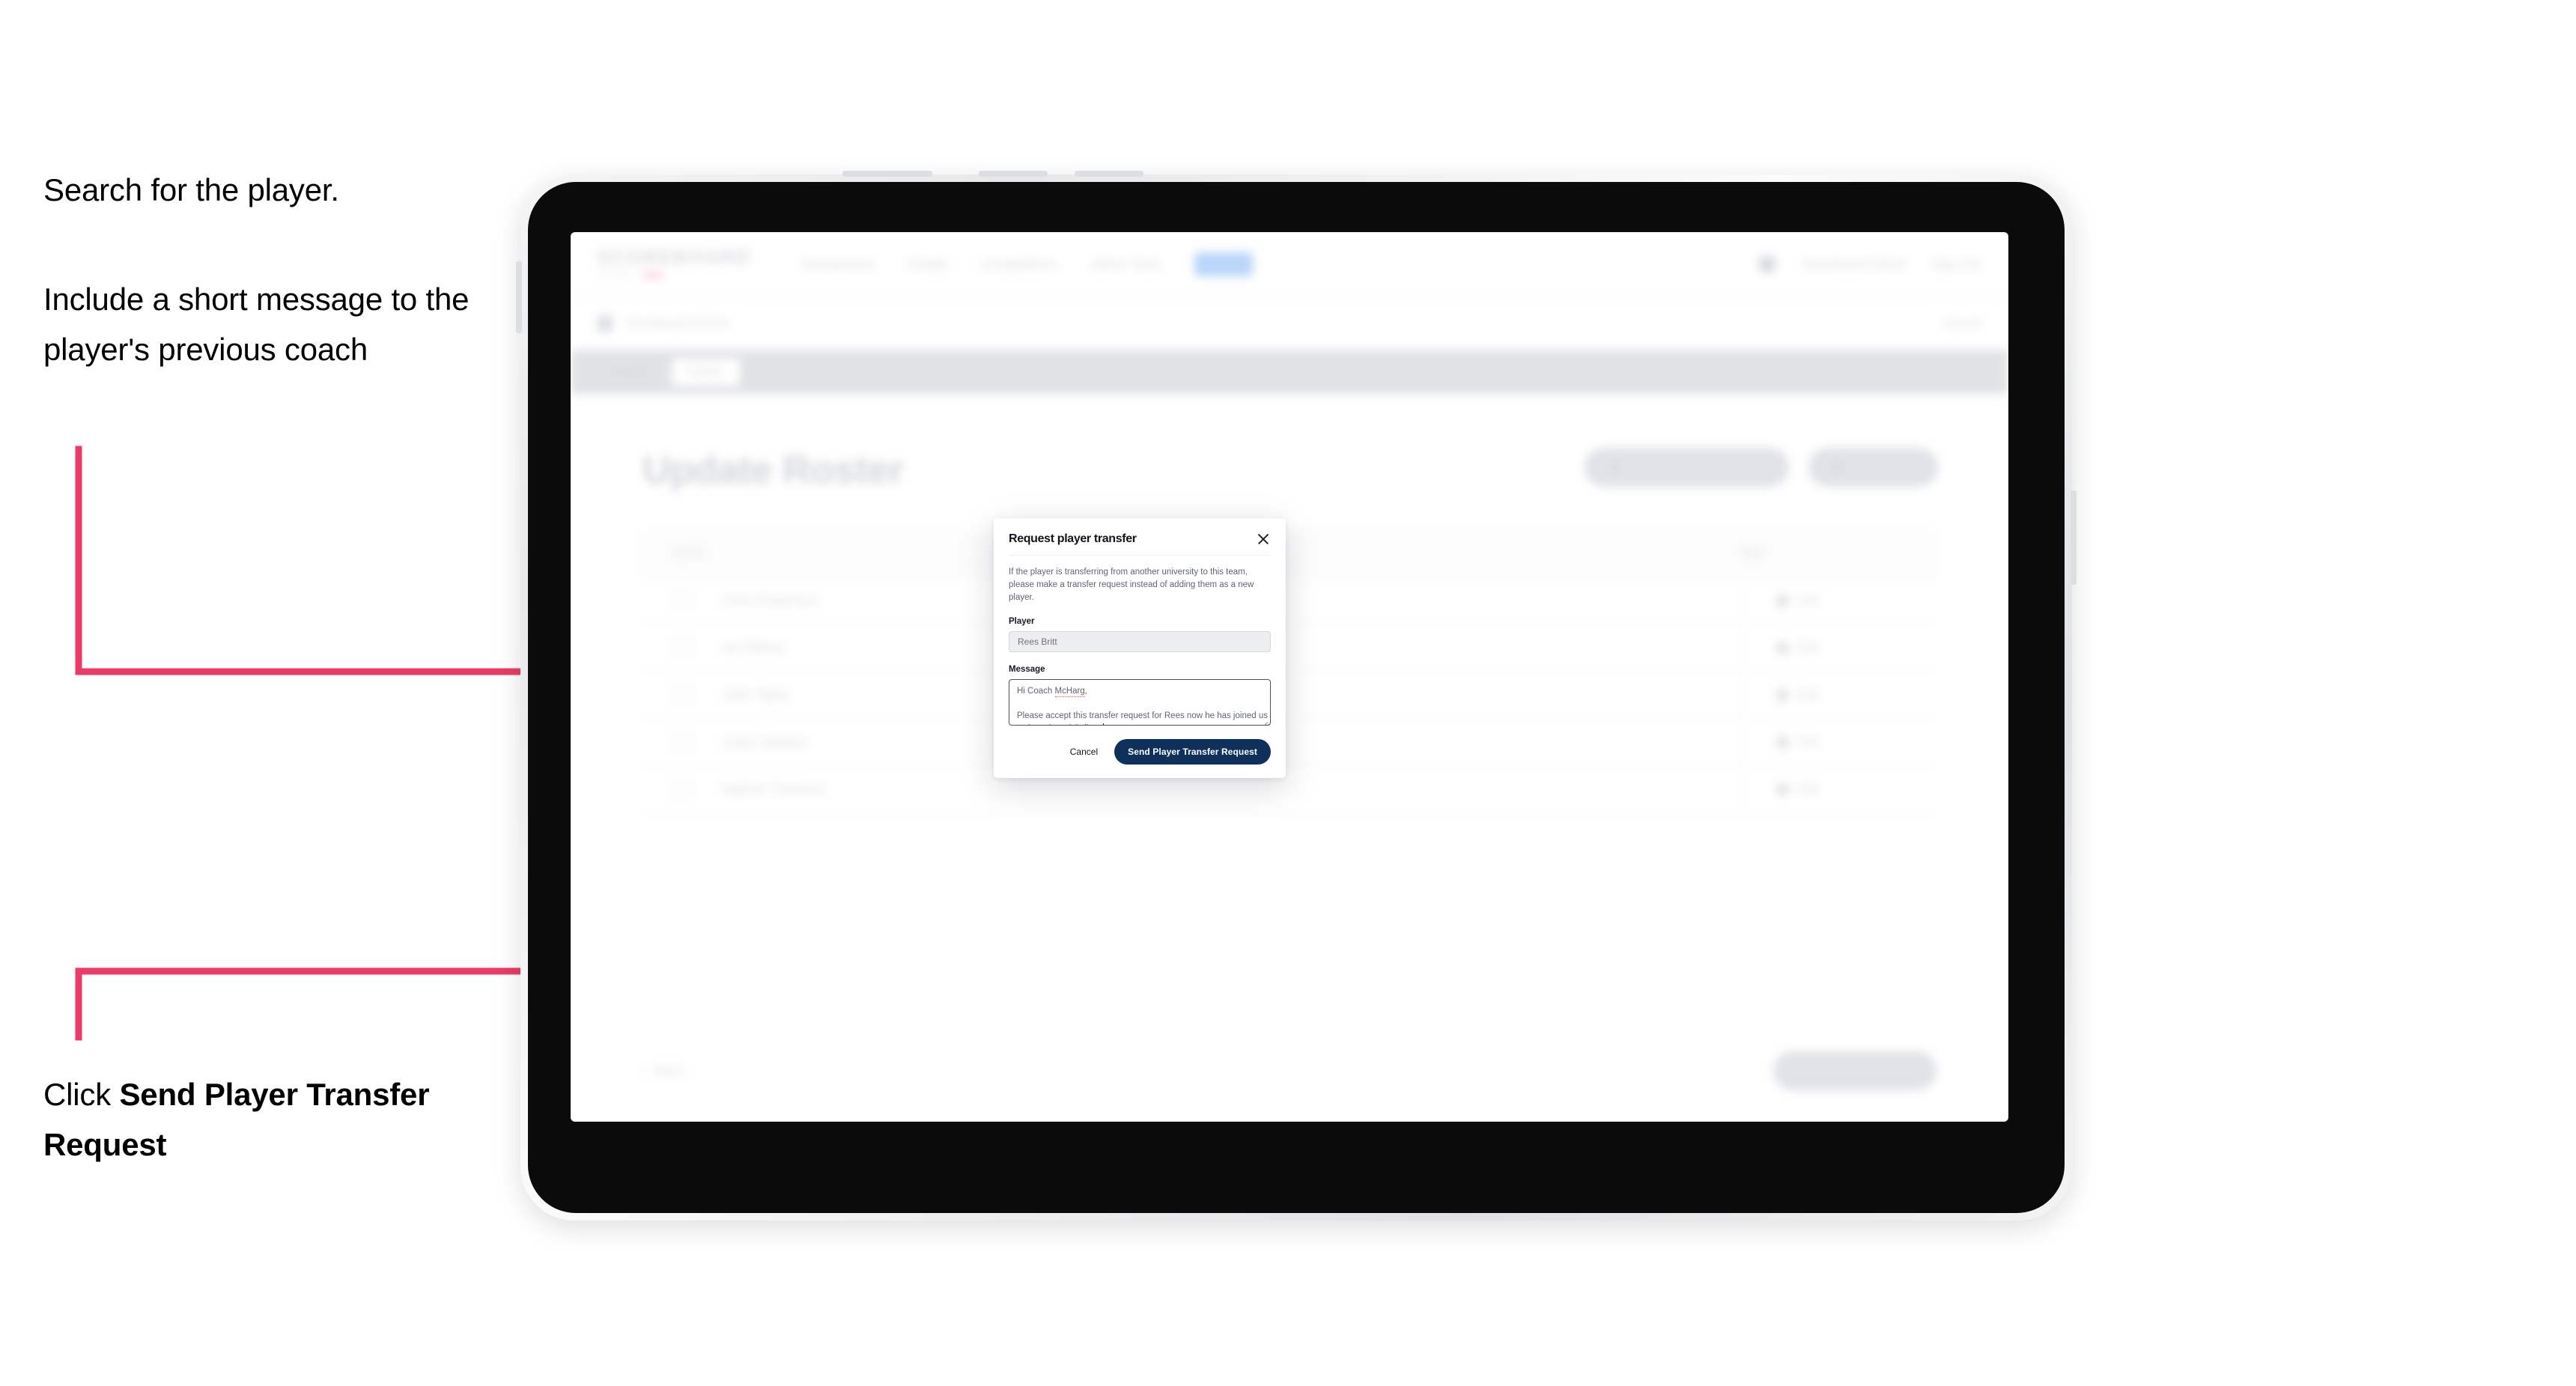 The height and width of the screenshot is (1386, 2576). What do you see at coordinates (2074, 537) in the screenshot?
I see `device-right-side-button` at bounding box center [2074, 537].